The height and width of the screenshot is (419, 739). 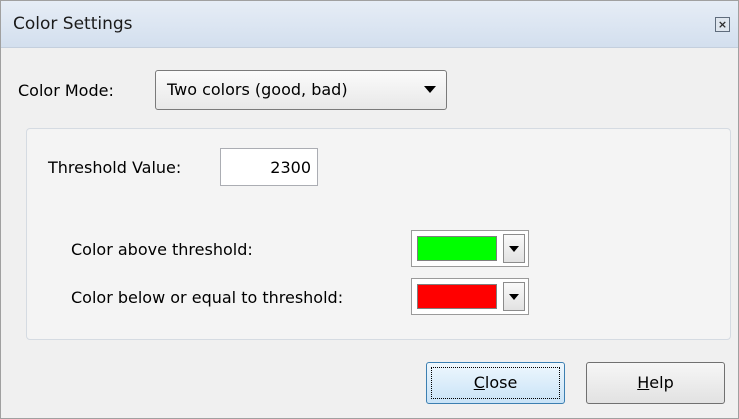 I want to click on threshold-input: 2300, so click(x=269, y=167).